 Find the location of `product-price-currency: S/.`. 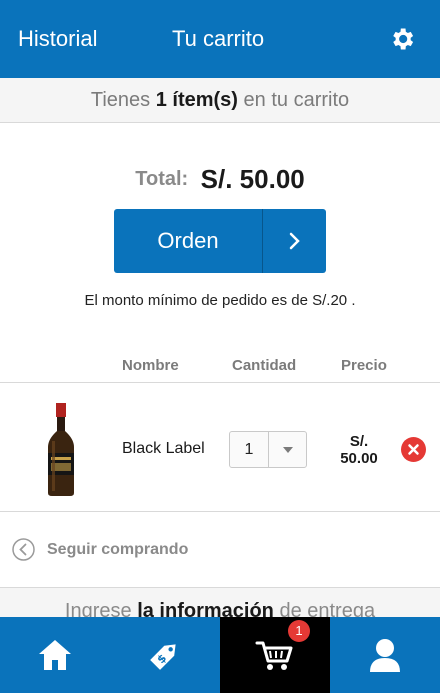

product-price-currency: S/. is located at coordinates (359, 441).